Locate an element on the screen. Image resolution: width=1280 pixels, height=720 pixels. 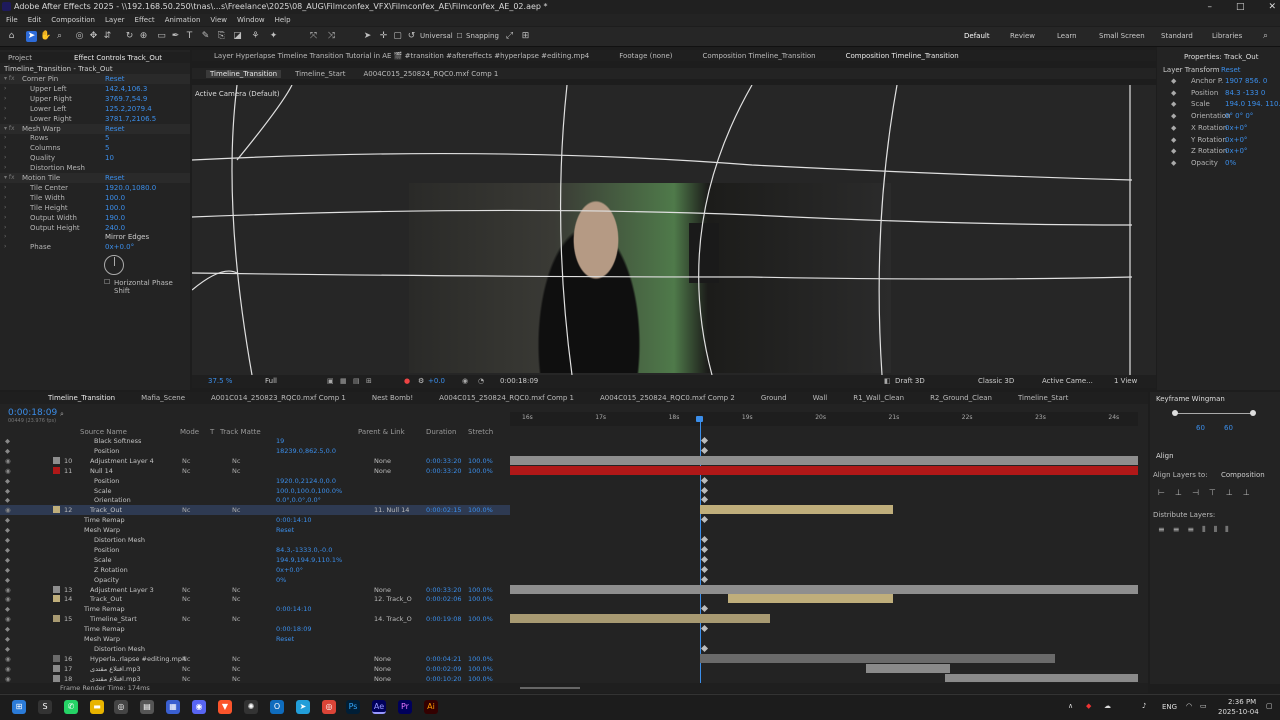
premiere-icon: Pr is located at coordinates (405, 707).